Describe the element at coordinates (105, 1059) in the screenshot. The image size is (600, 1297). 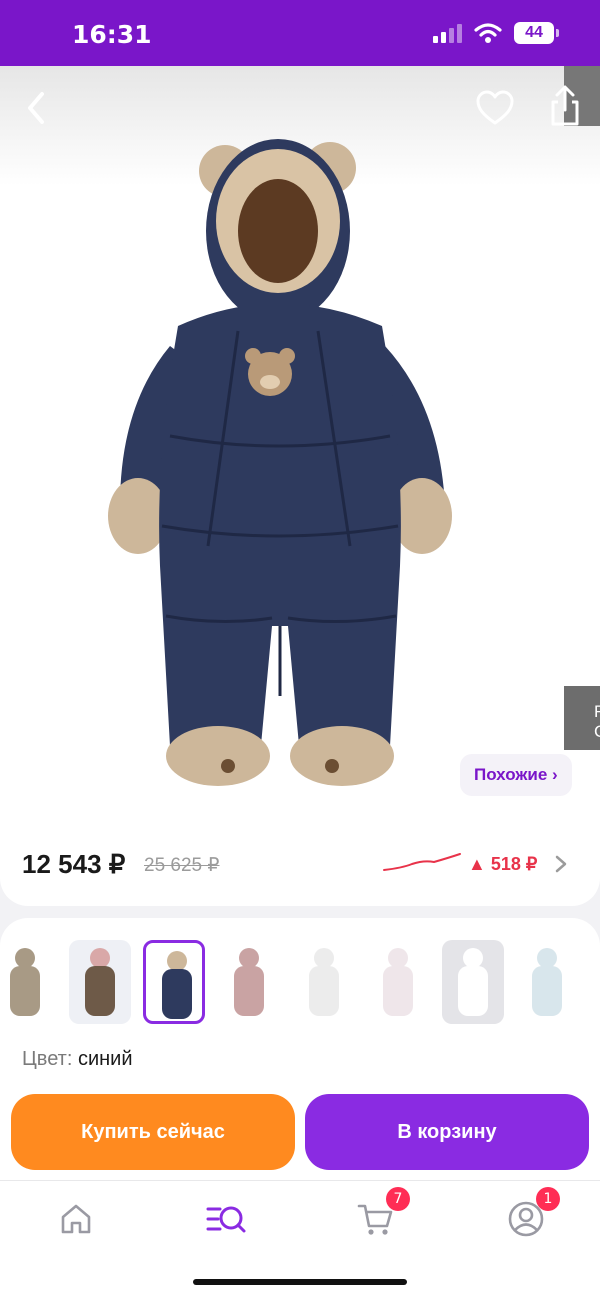
I see `color-value: синий` at that location.